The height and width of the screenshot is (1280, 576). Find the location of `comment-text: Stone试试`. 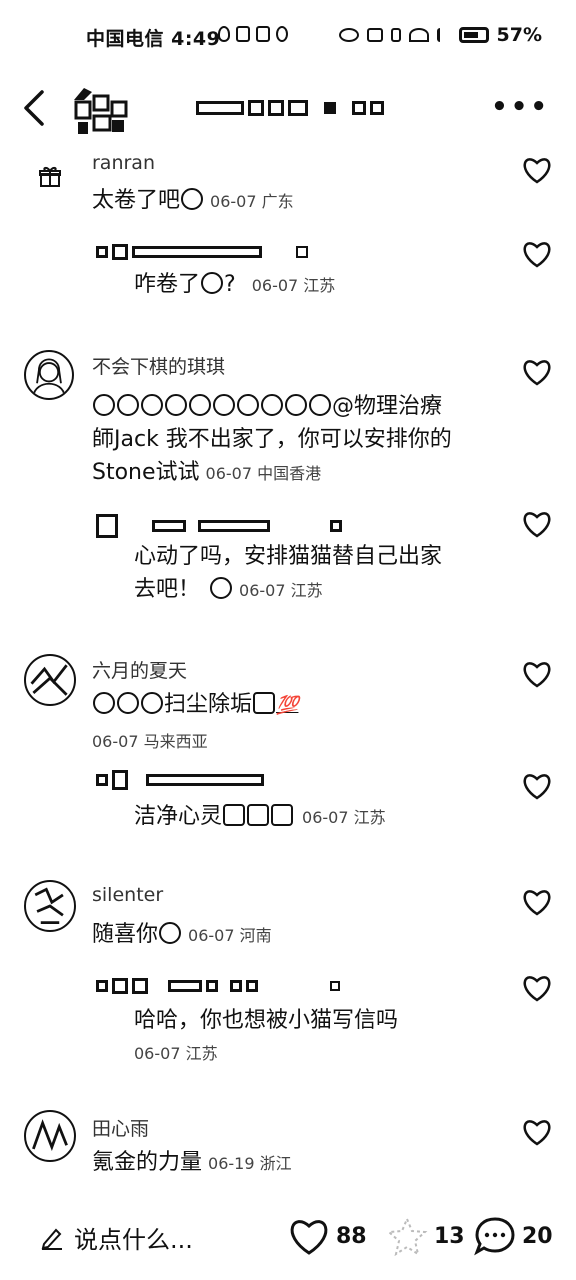

comment-text: Stone试试 is located at coordinates (146, 472).